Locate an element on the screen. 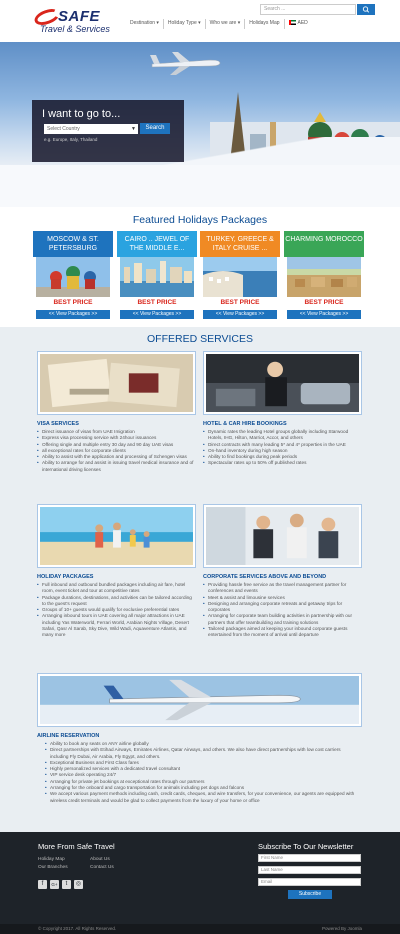 The width and height of the screenshot is (400, 934). package-image-cruise is located at coordinates (240, 277).